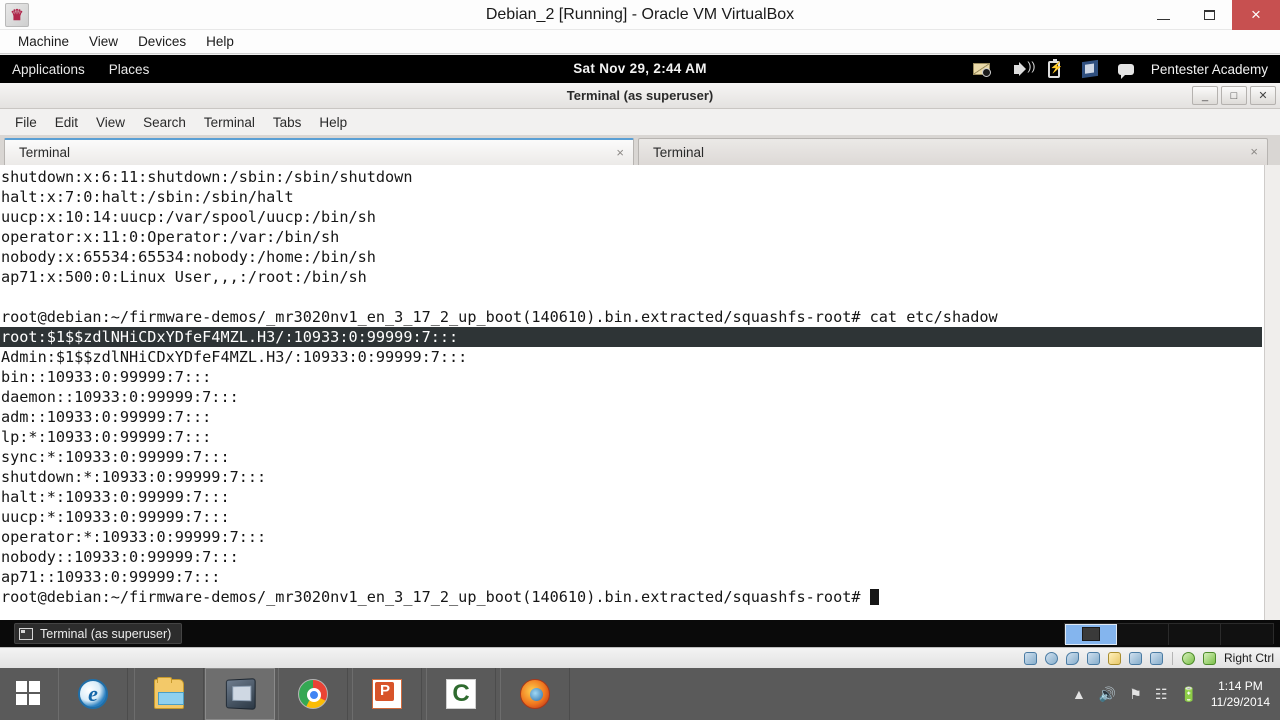 The image size is (1280, 720). I want to click on terminal-menubar: File Edit View Search Terminal Tabs Help, so click(640, 122).